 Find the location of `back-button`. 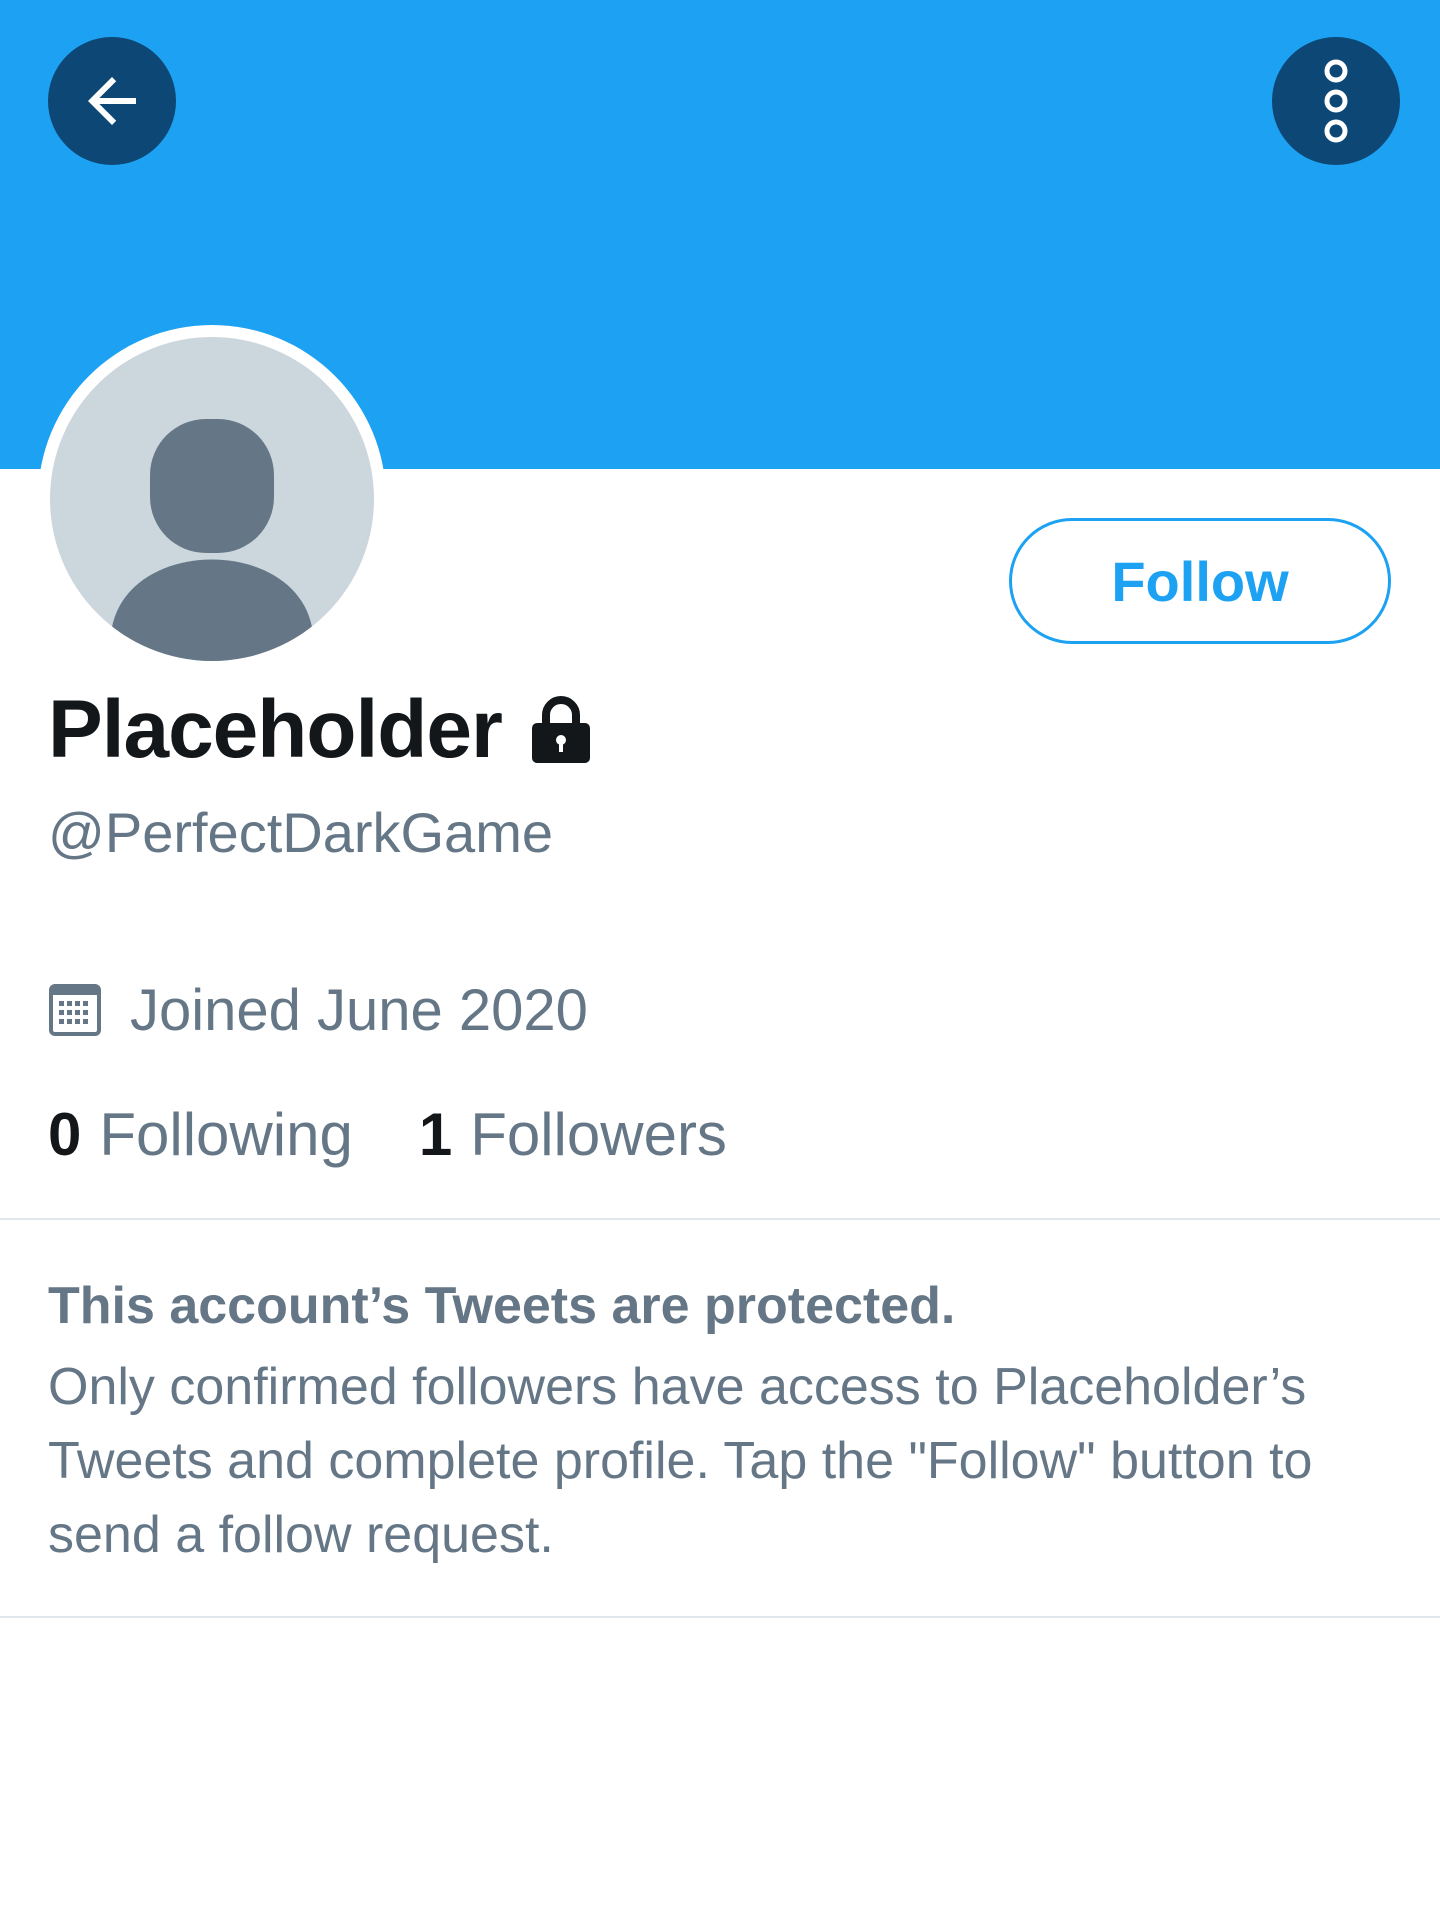

back-button is located at coordinates (112, 101).